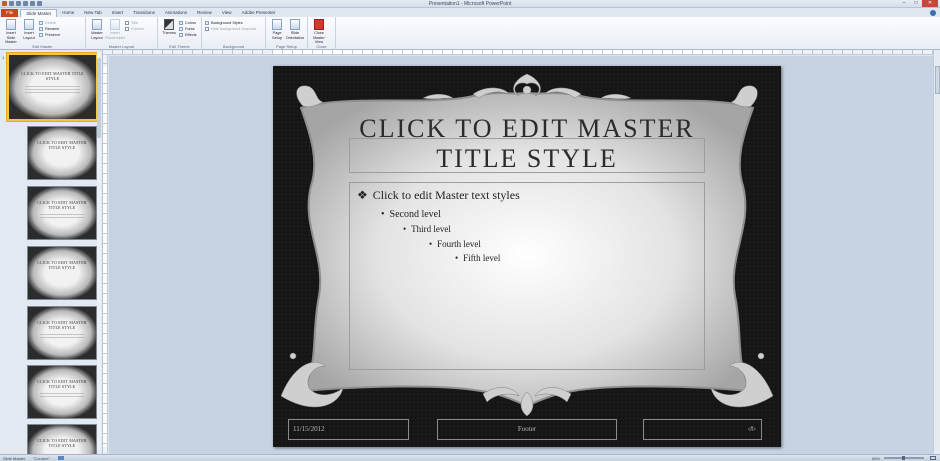 This screenshot has height=461, width=940. I want to click on background-styles-icon, so click(207, 22).